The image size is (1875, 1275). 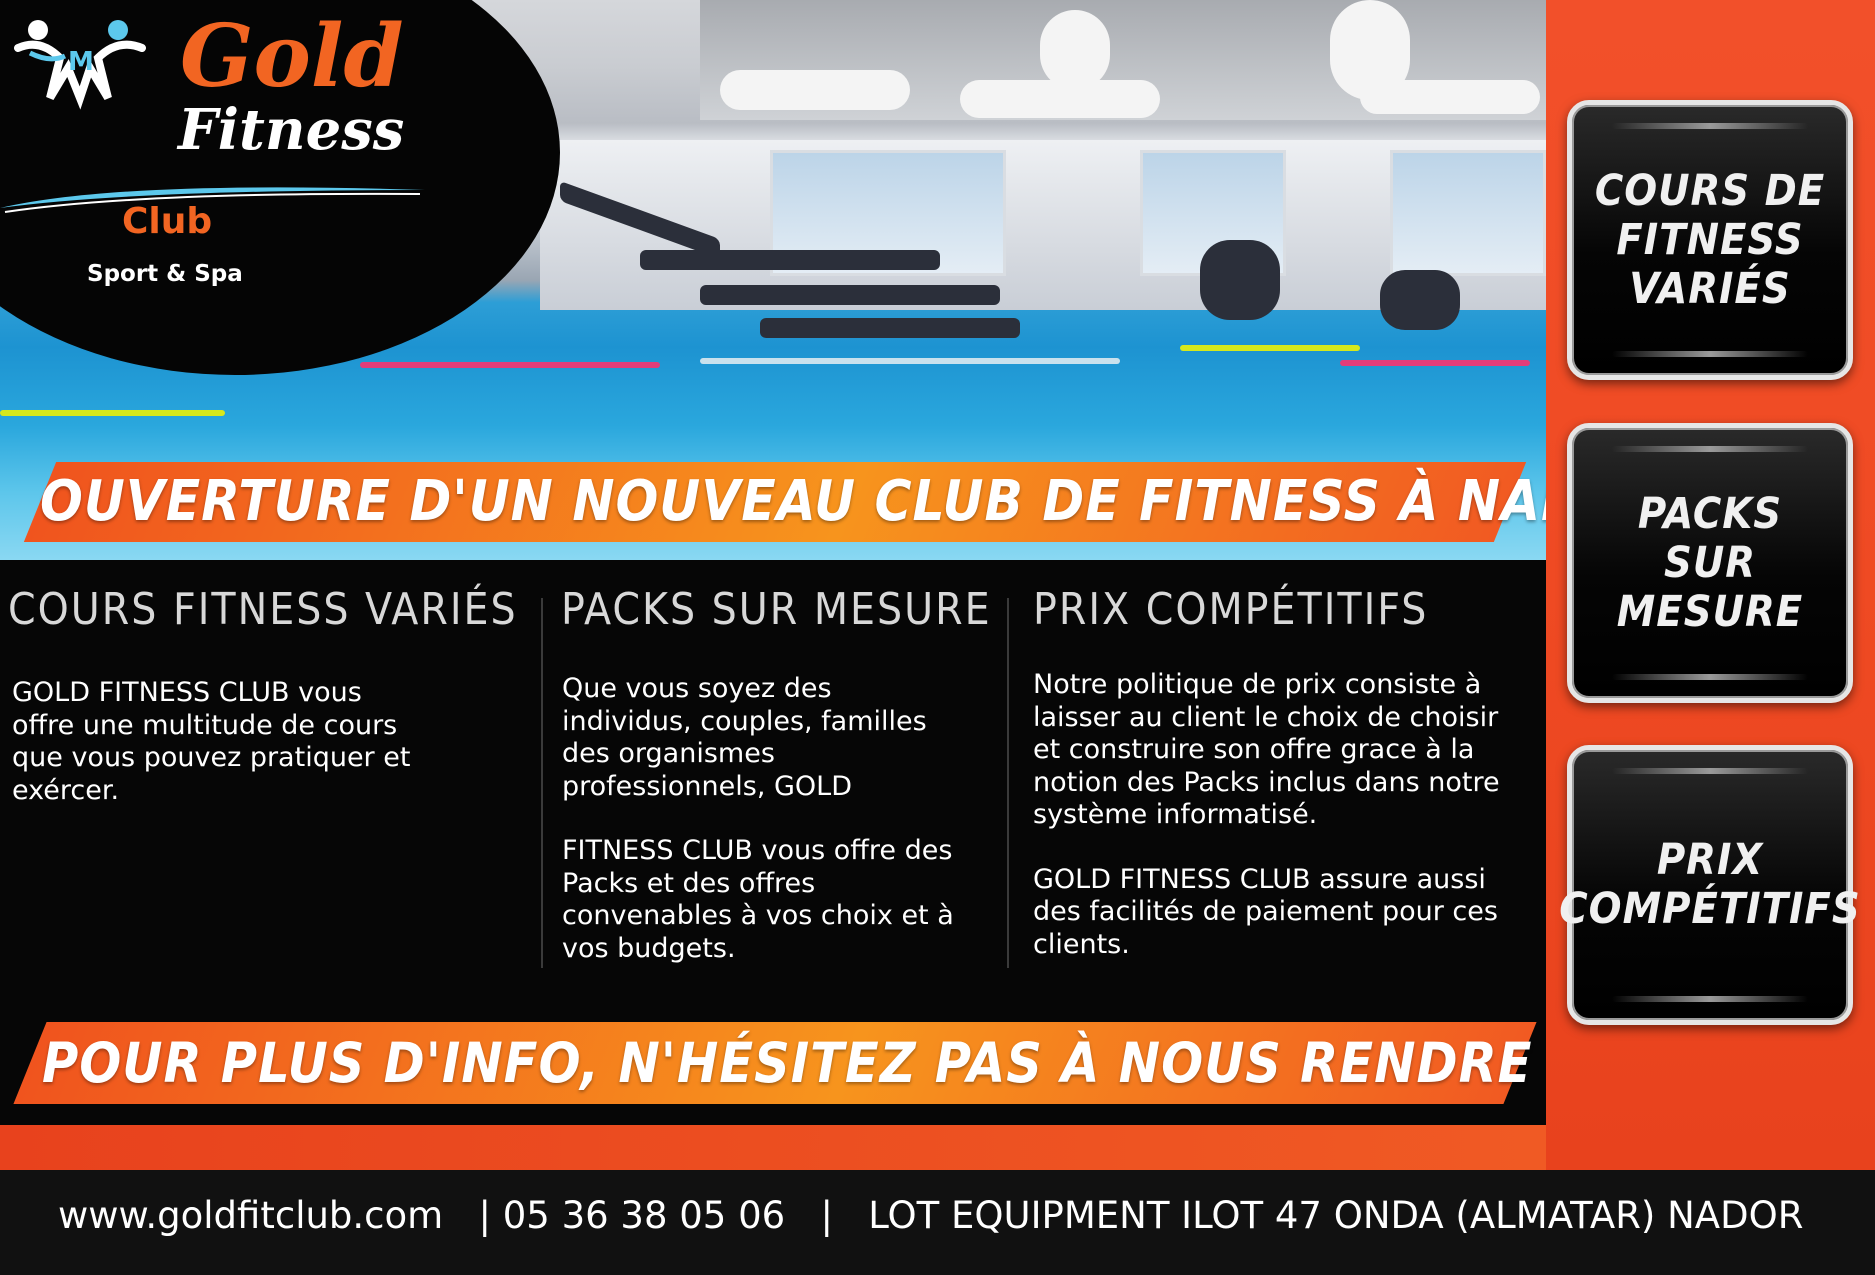 I want to click on sidebar-box-label: PACKS SUR MESURE, so click(x=1710, y=562).